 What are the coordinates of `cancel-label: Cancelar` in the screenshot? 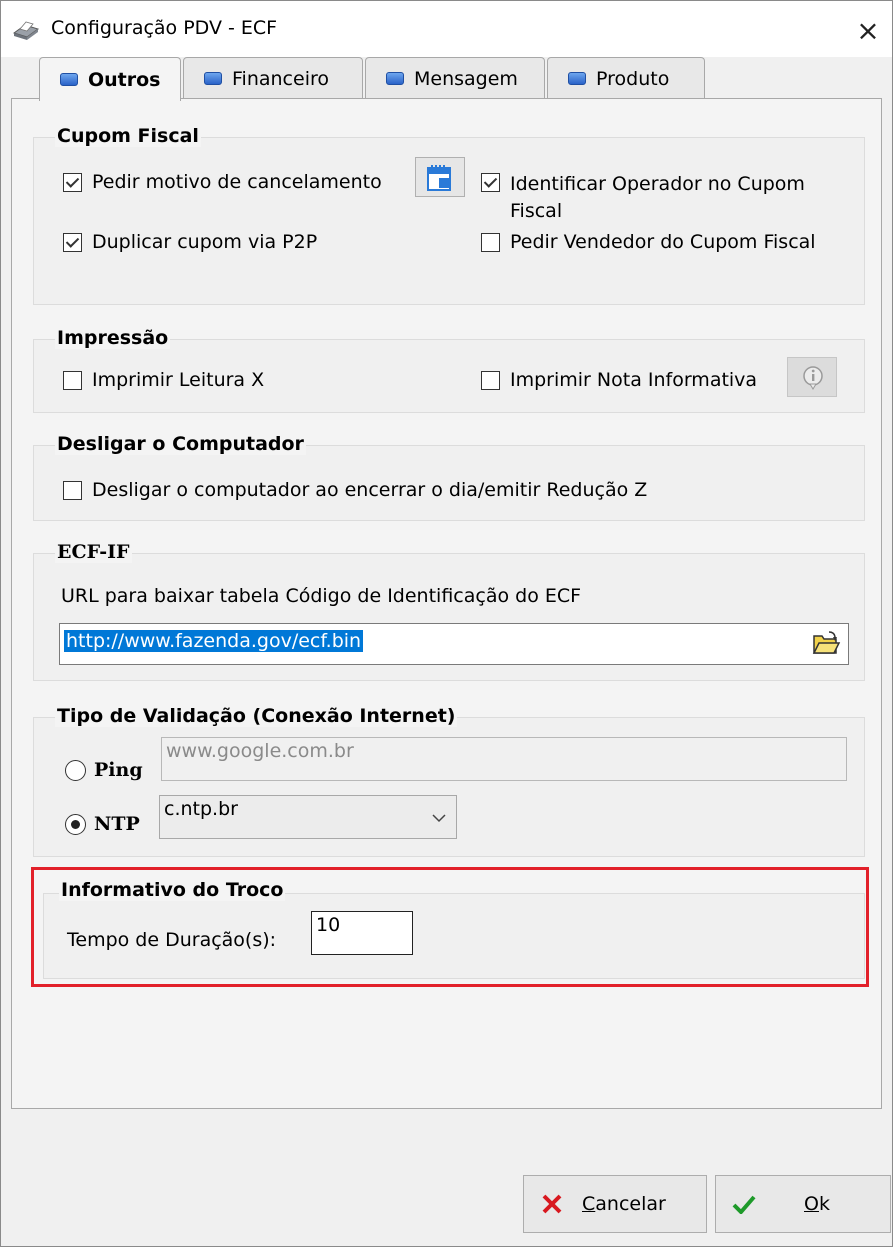 It's located at (624, 1204).